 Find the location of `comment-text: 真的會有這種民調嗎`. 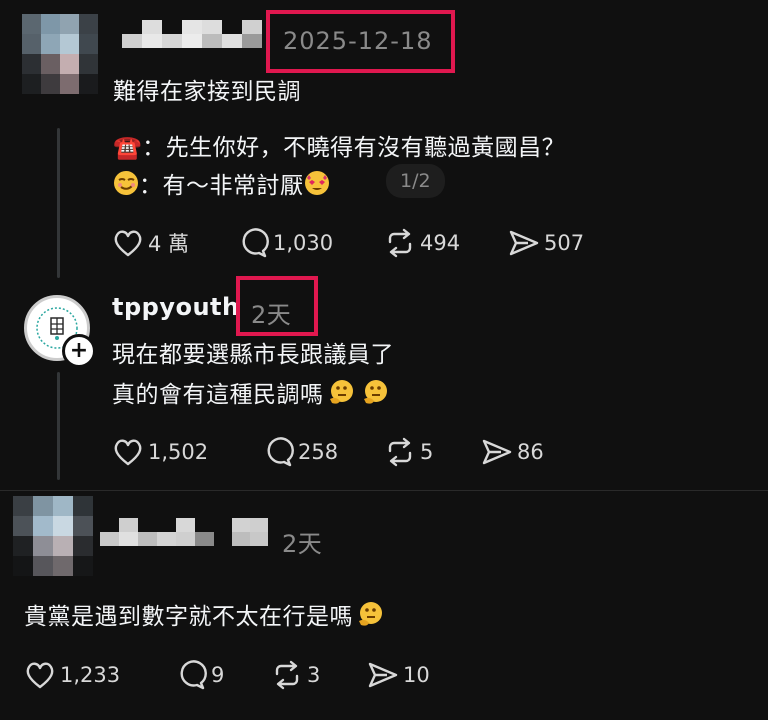

comment-text: 真的會有這種民調嗎 is located at coordinates (218, 395).